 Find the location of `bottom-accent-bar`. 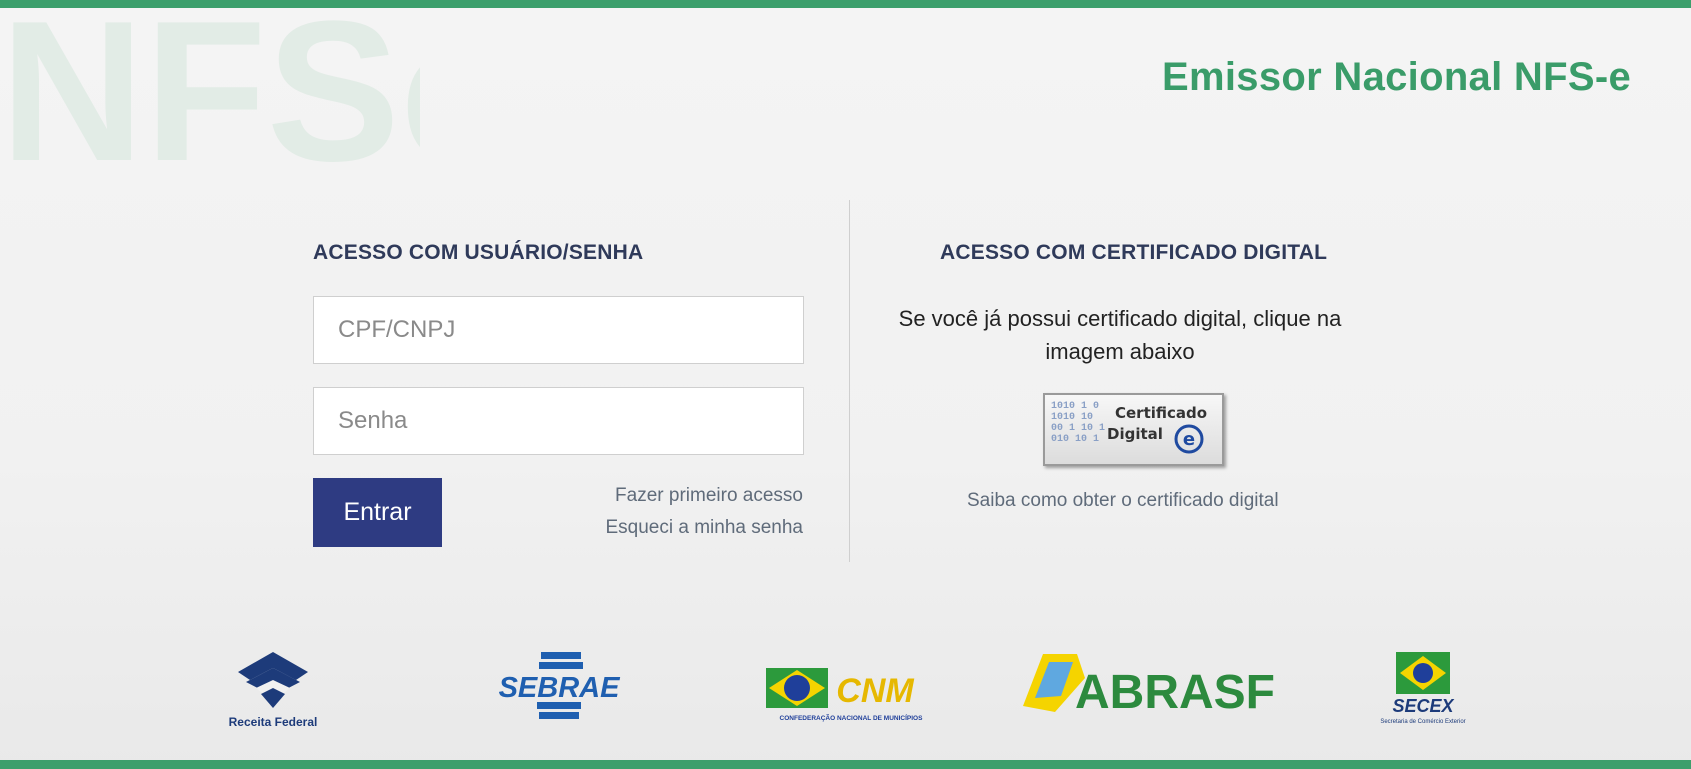

bottom-accent-bar is located at coordinates (845, 764).